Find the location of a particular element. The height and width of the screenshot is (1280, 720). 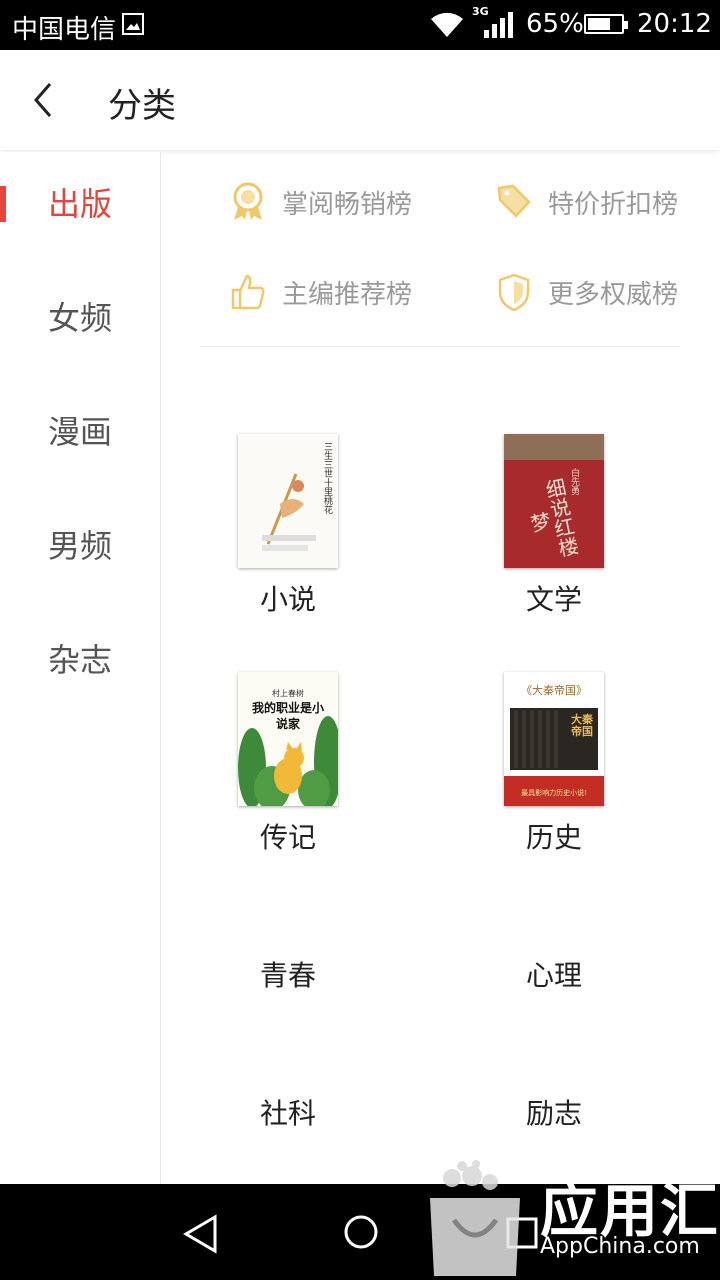

category-label: 小说 is located at coordinates (287, 599).